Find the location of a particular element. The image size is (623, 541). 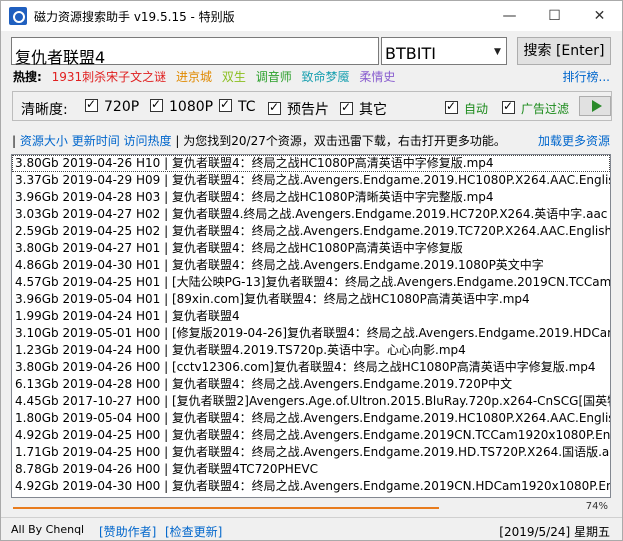

auto-checkbox: 自动 is located at coordinates (467, 108).